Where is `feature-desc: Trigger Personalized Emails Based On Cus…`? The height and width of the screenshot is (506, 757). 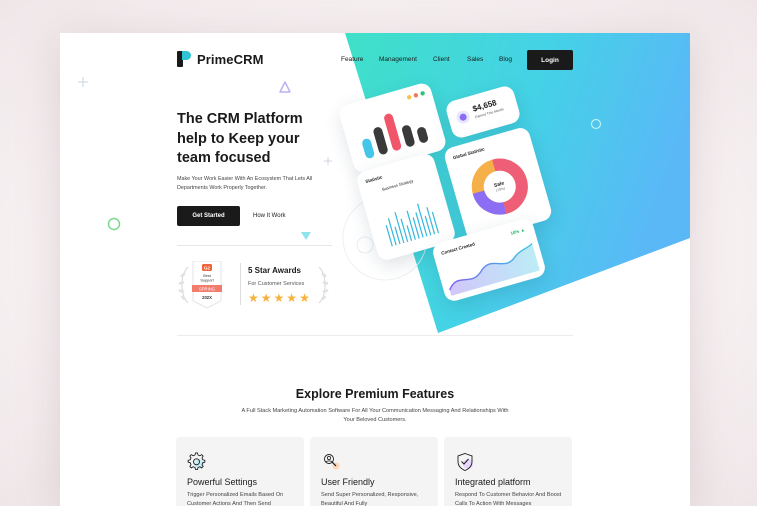
feature-desc: Trigger Personalized Emails Based On Cus… is located at coordinates (235, 499).